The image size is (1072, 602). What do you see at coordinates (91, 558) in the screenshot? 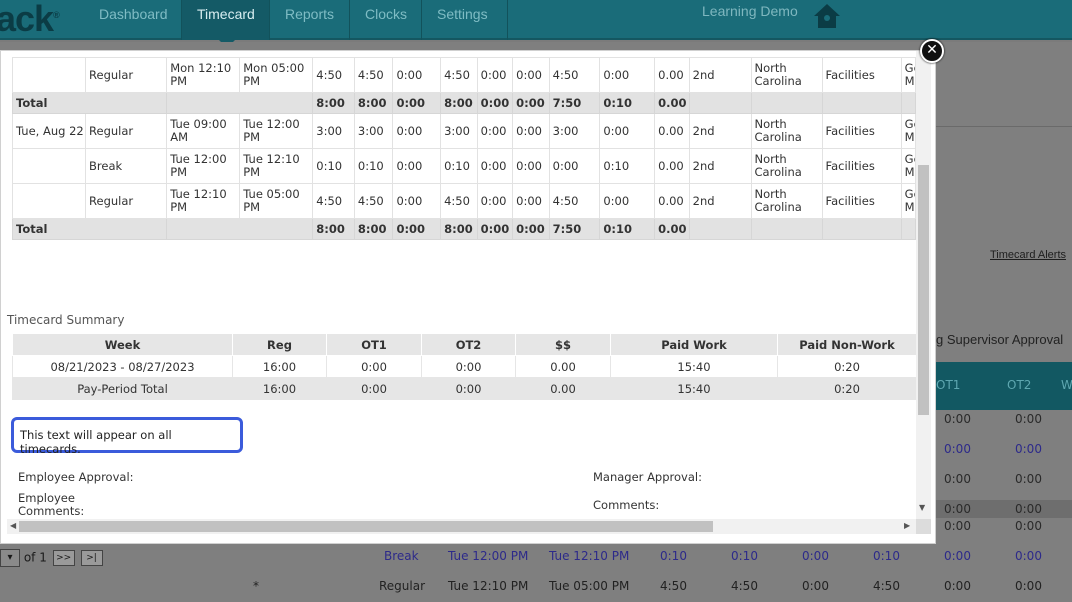
I see `last-page-button: >|` at bounding box center [91, 558].